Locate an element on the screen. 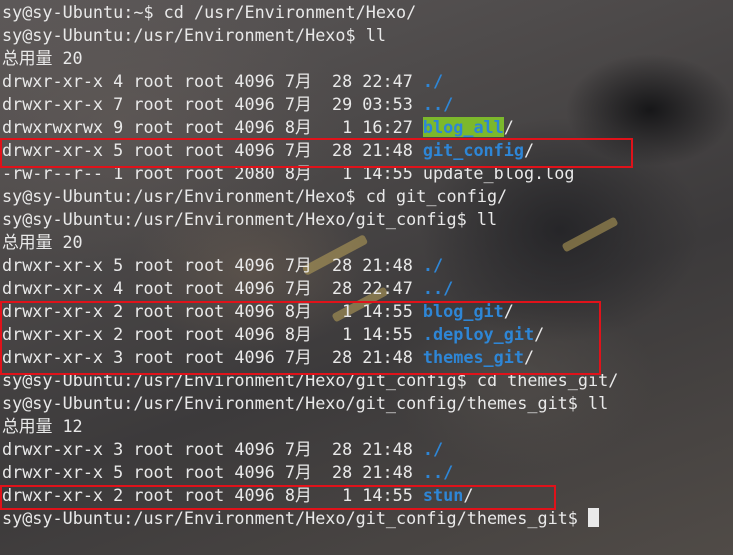 This screenshot has width=733, height=555. terminal-line: sy@sy-Ubuntu:/usr/Environment/Hexo$ ll is located at coordinates (310, 35).